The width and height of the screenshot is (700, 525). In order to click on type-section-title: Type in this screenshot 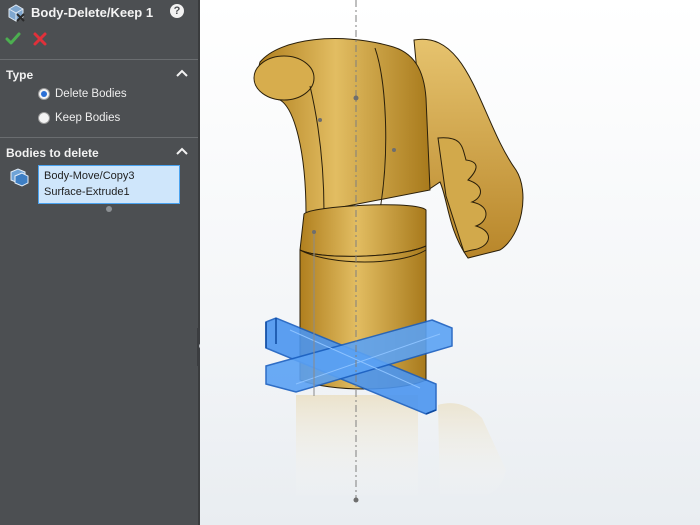, I will do `click(20, 75)`.